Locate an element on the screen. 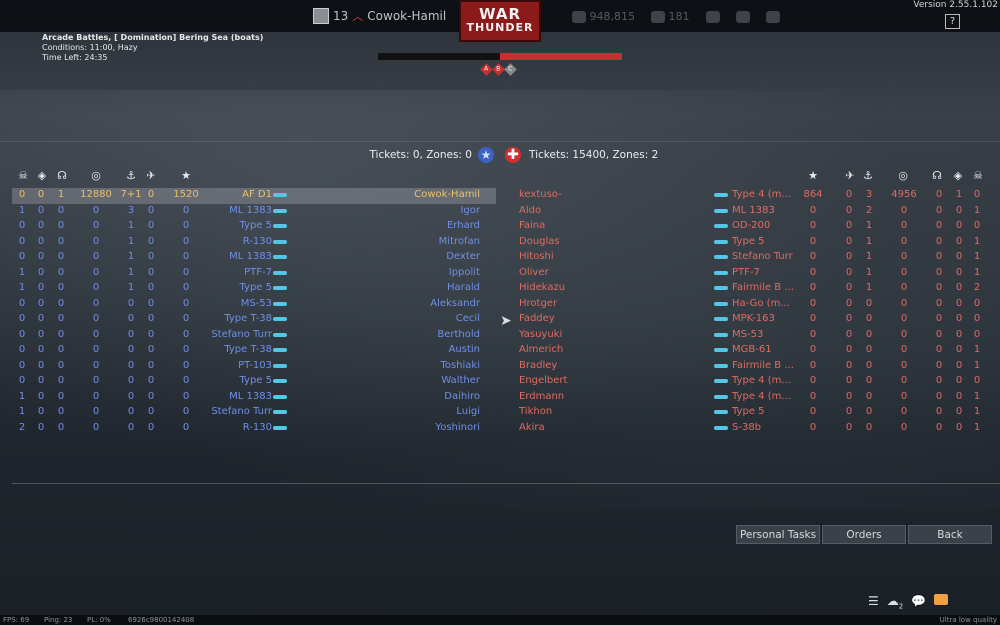 The image size is (1000, 625). packet-loss-label: PL: 0% is located at coordinates (99, 620).